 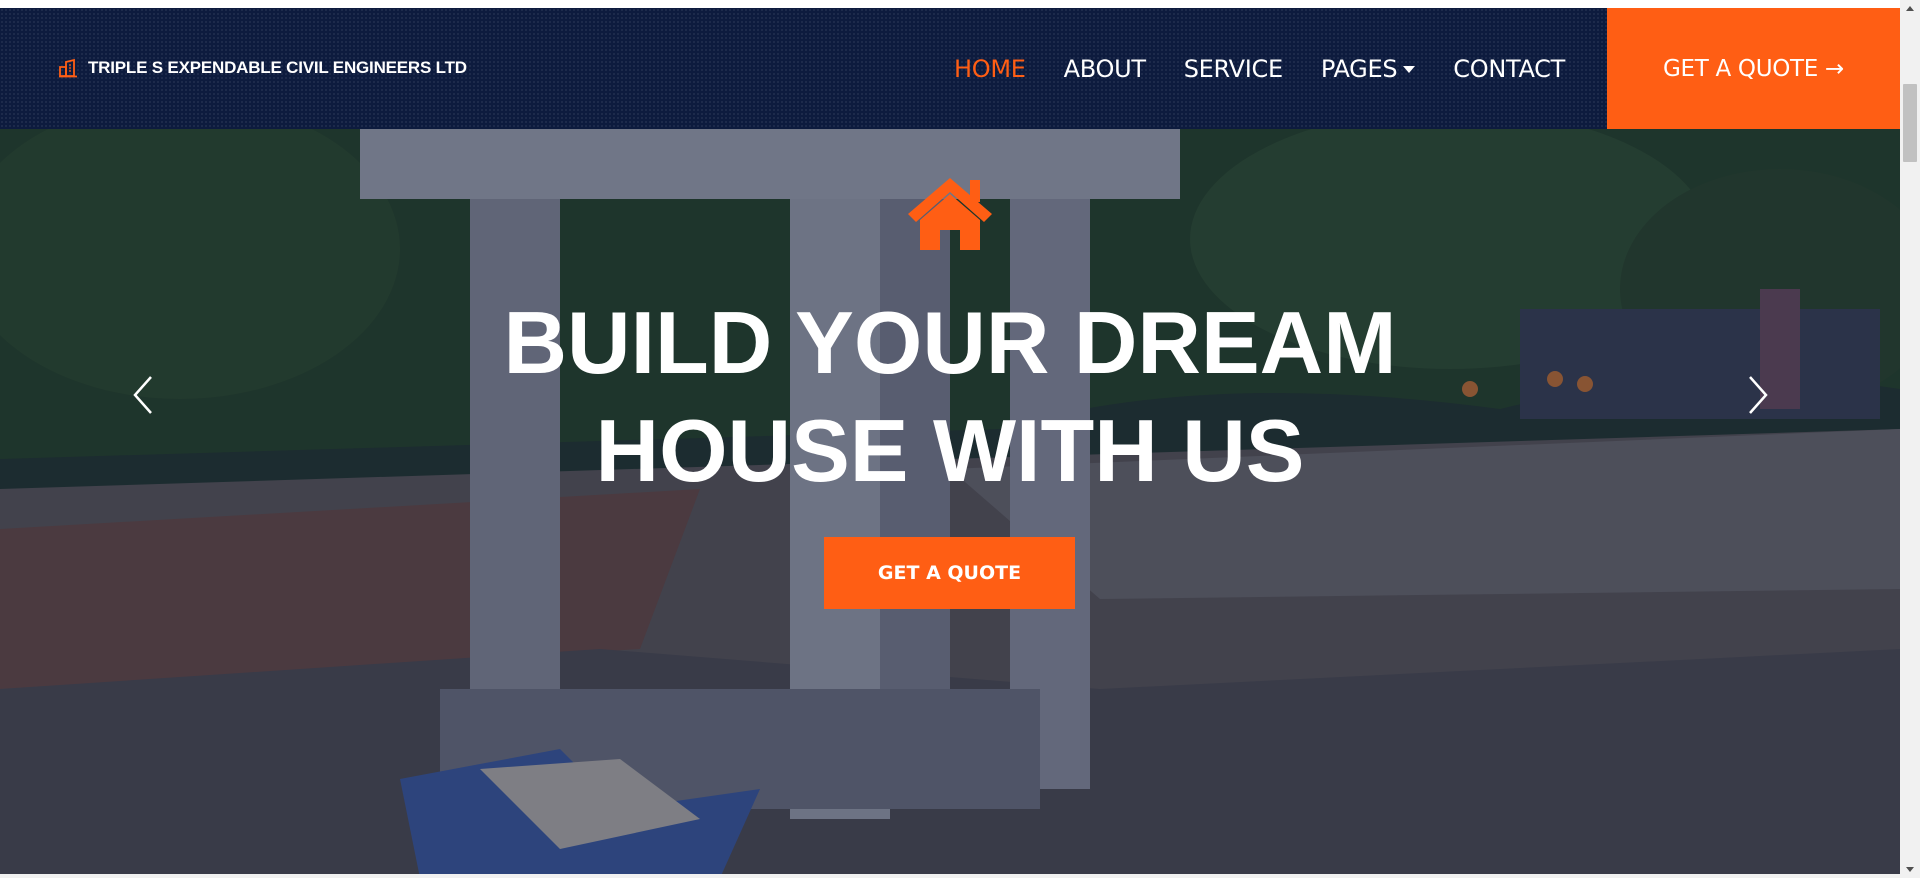 I want to click on arrow-down-icon, so click(x=1910, y=869).